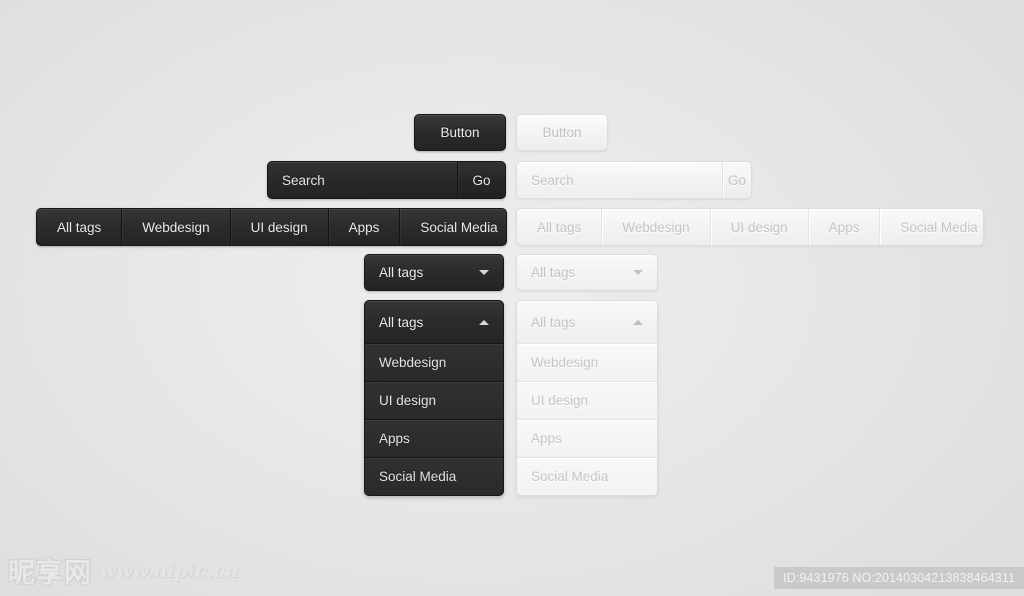 The width and height of the screenshot is (1024, 596). Describe the element at coordinates (434, 322) in the screenshot. I see `dark-dropdown-header: All tags` at that location.